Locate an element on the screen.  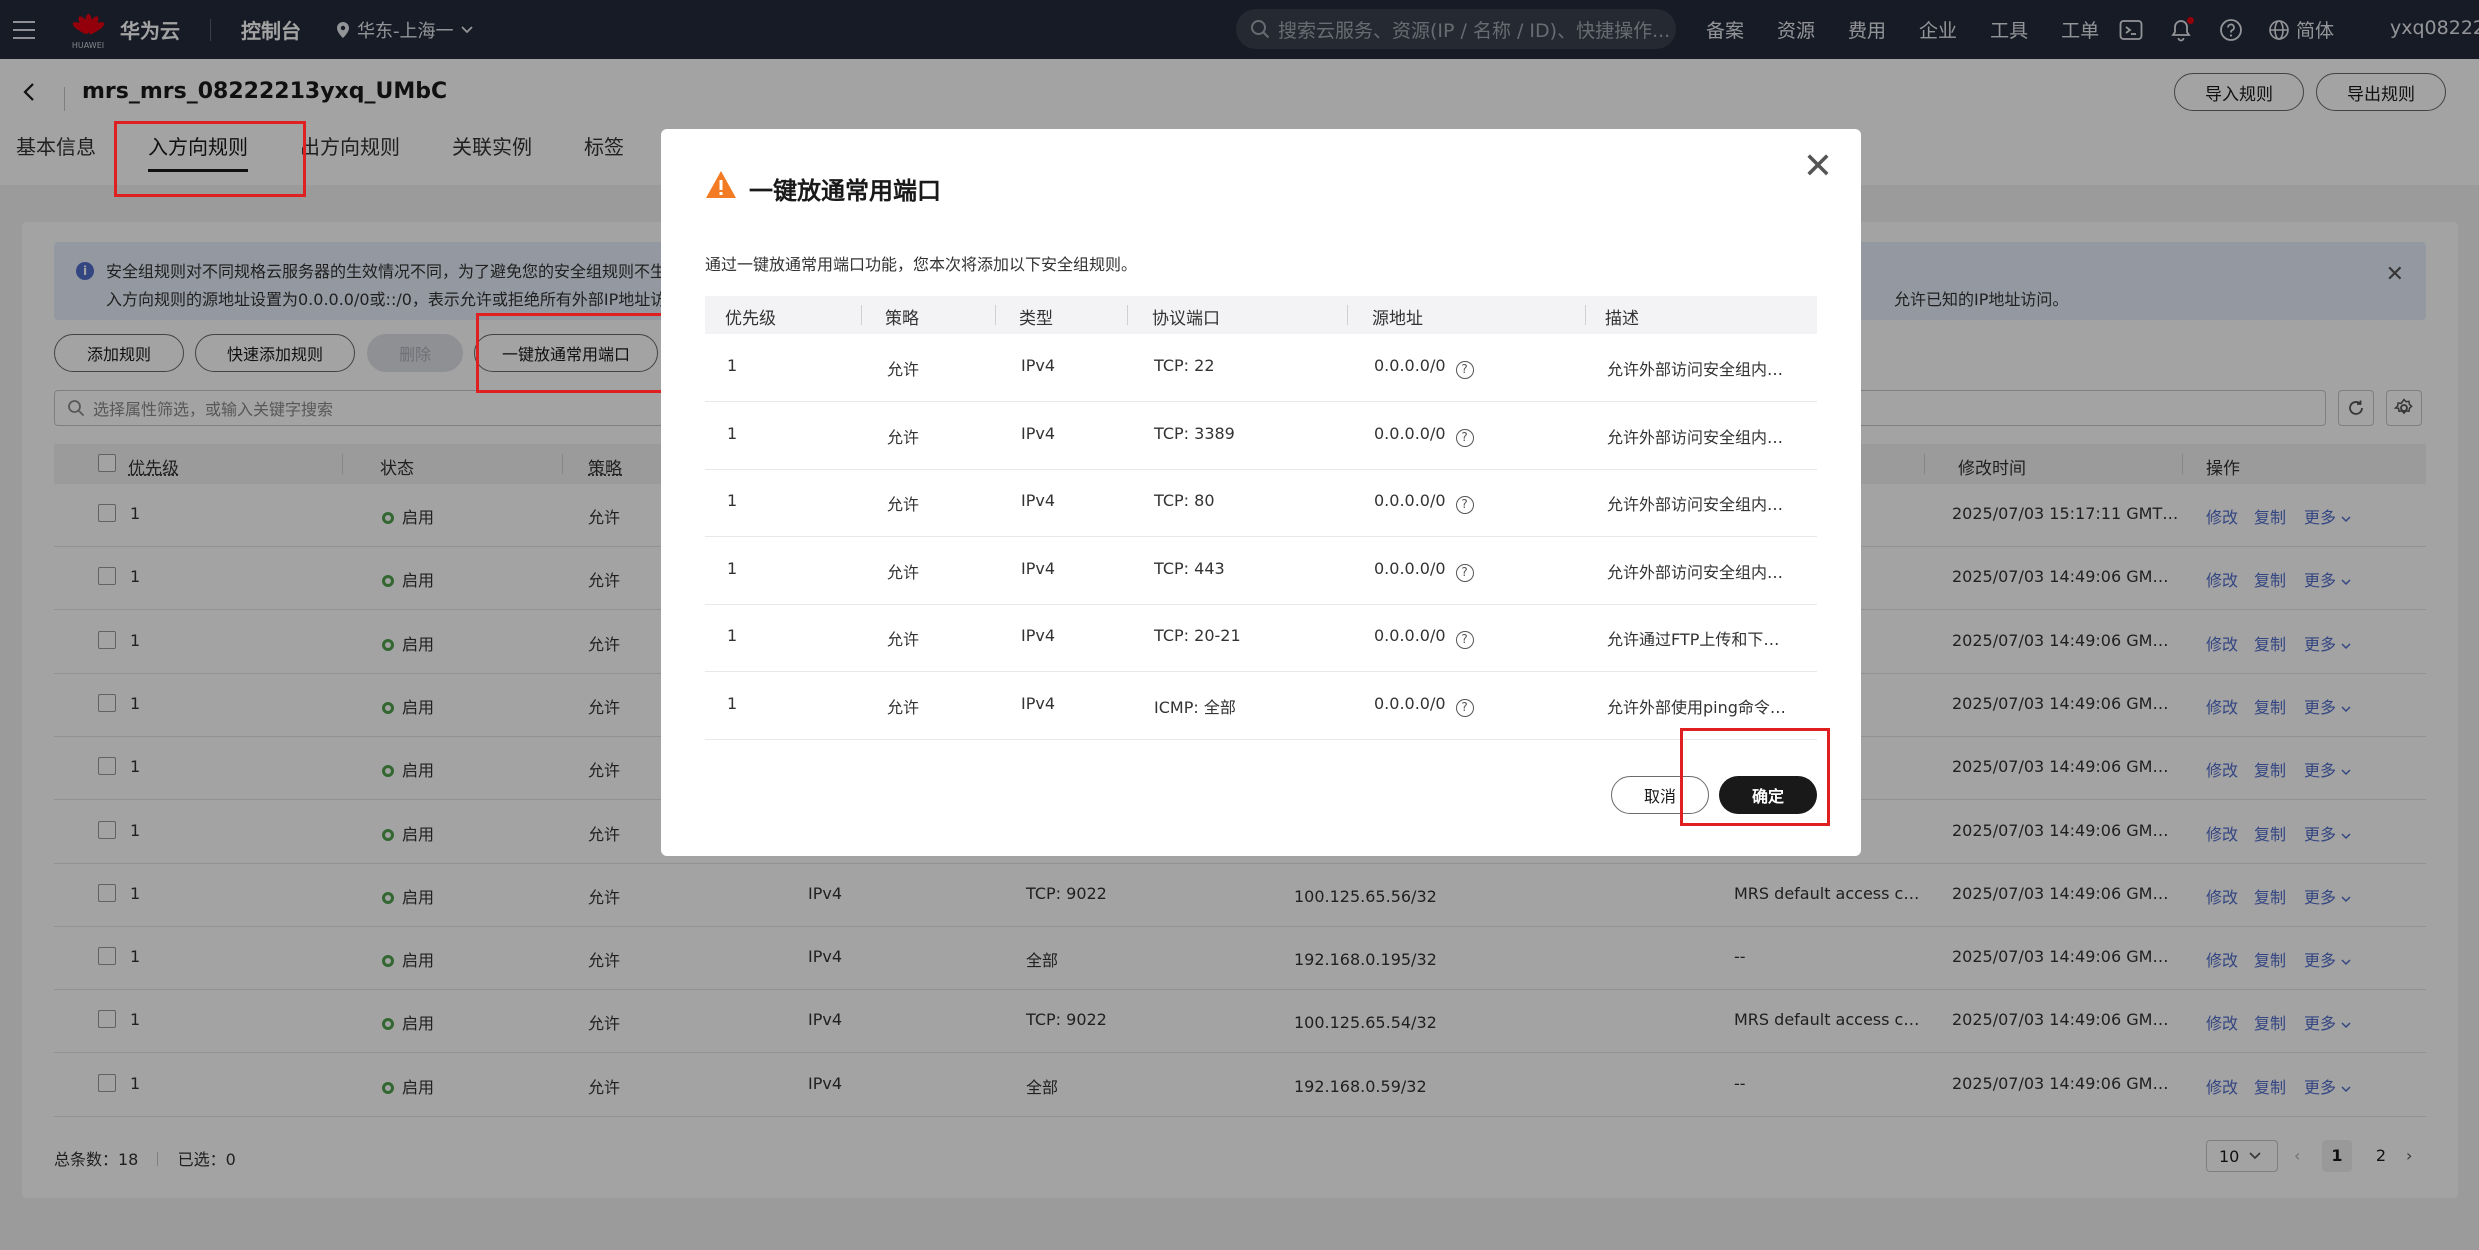
confirm-button: 确定 is located at coordinates (1768, 795).